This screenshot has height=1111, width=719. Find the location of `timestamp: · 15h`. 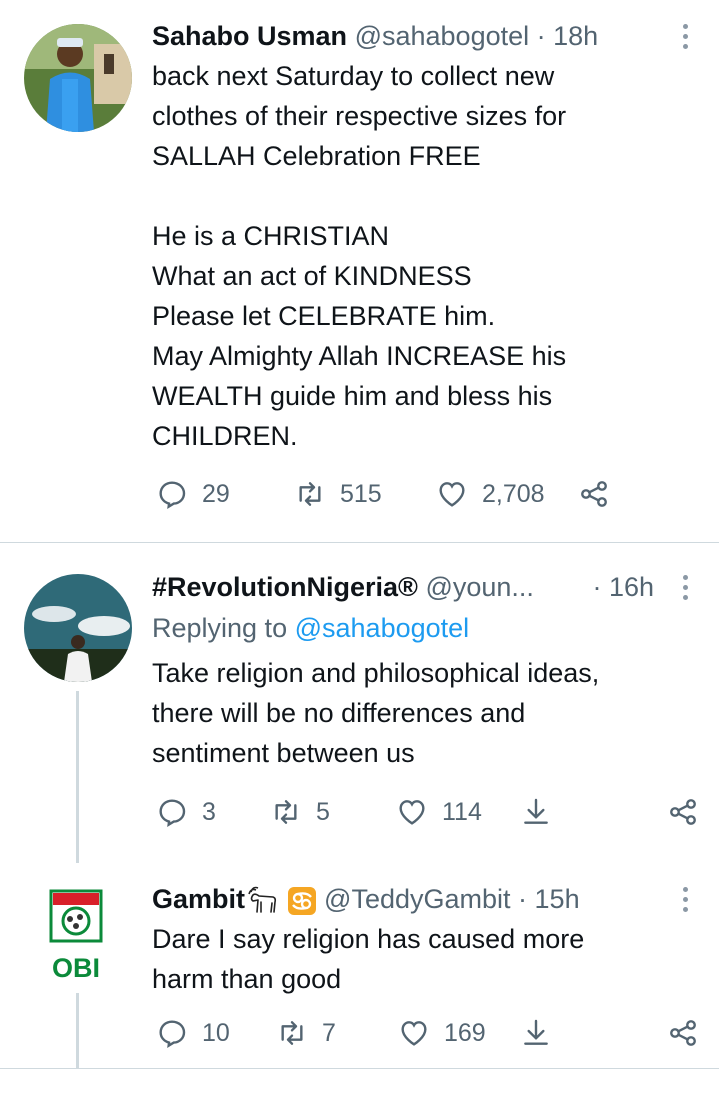

timestamp: · 15h is located at coordinates (549, 899).